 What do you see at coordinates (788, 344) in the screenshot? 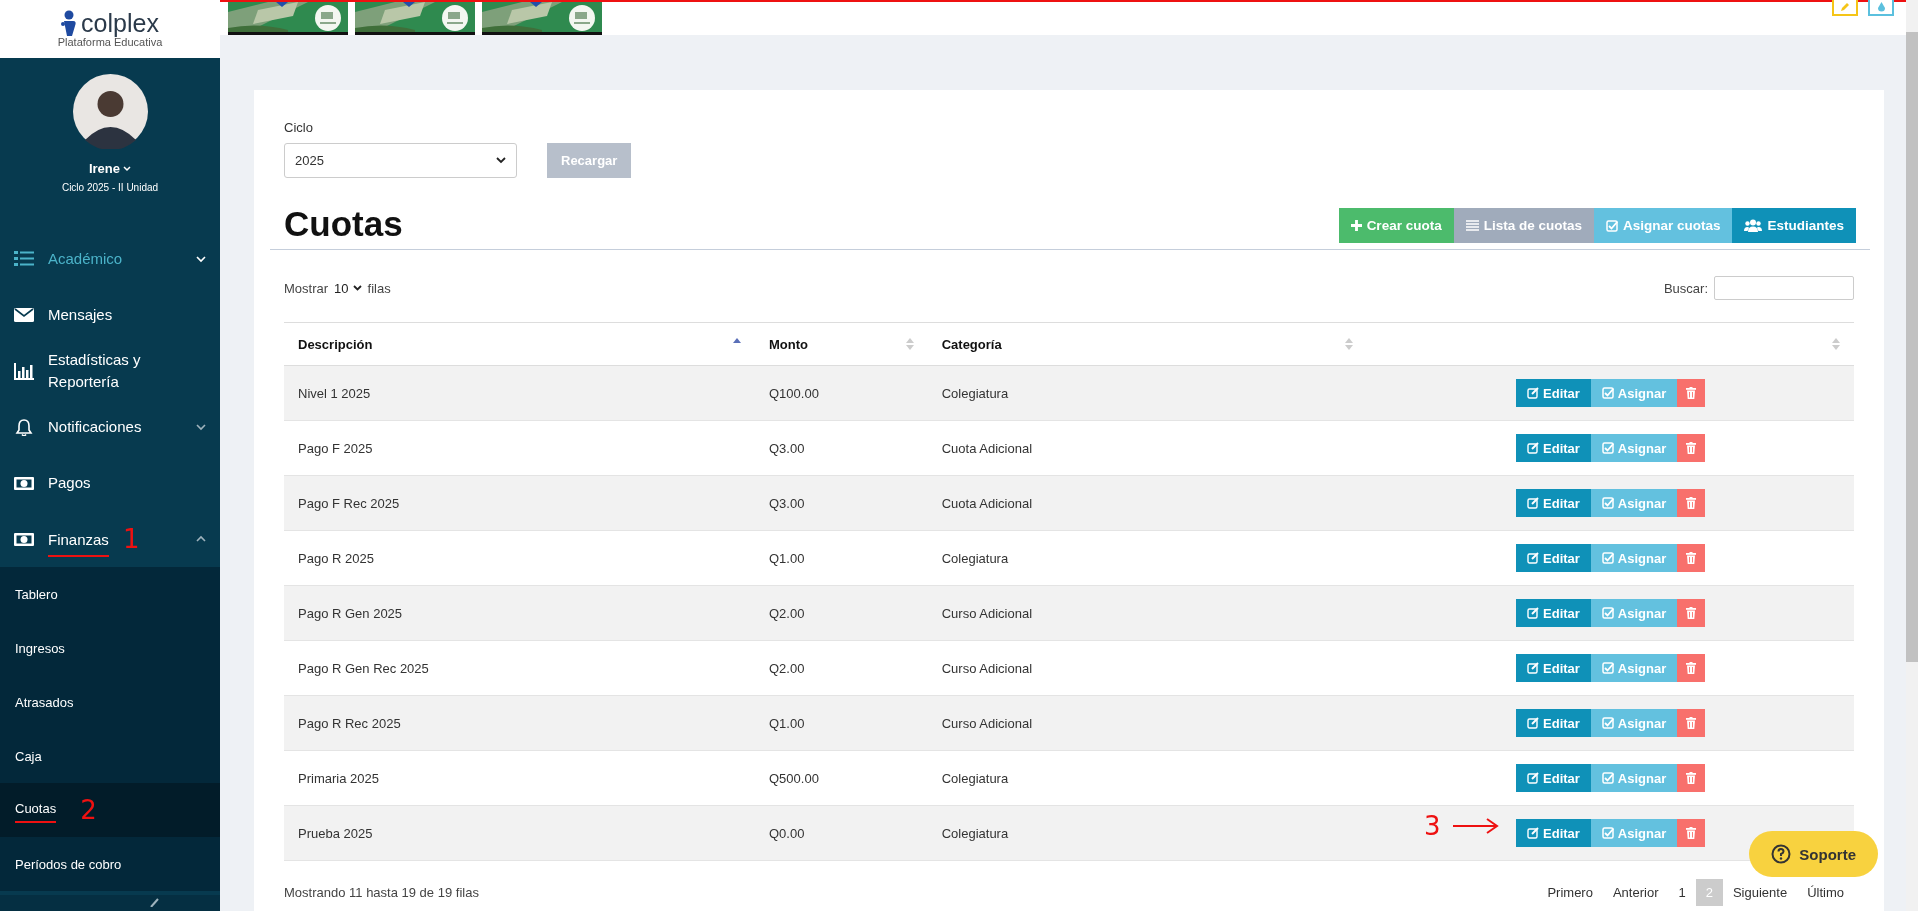
I see `column-header: Monto` at bounding box center [788, 344].